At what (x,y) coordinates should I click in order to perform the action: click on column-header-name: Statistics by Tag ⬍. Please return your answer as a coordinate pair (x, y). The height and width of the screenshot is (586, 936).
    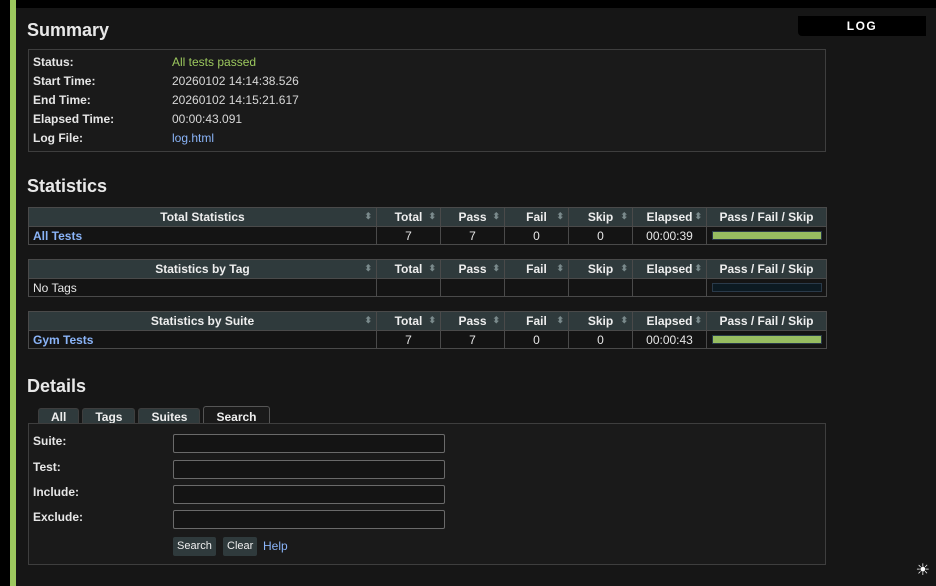
    Looking at the image, I should click on (202, 269).